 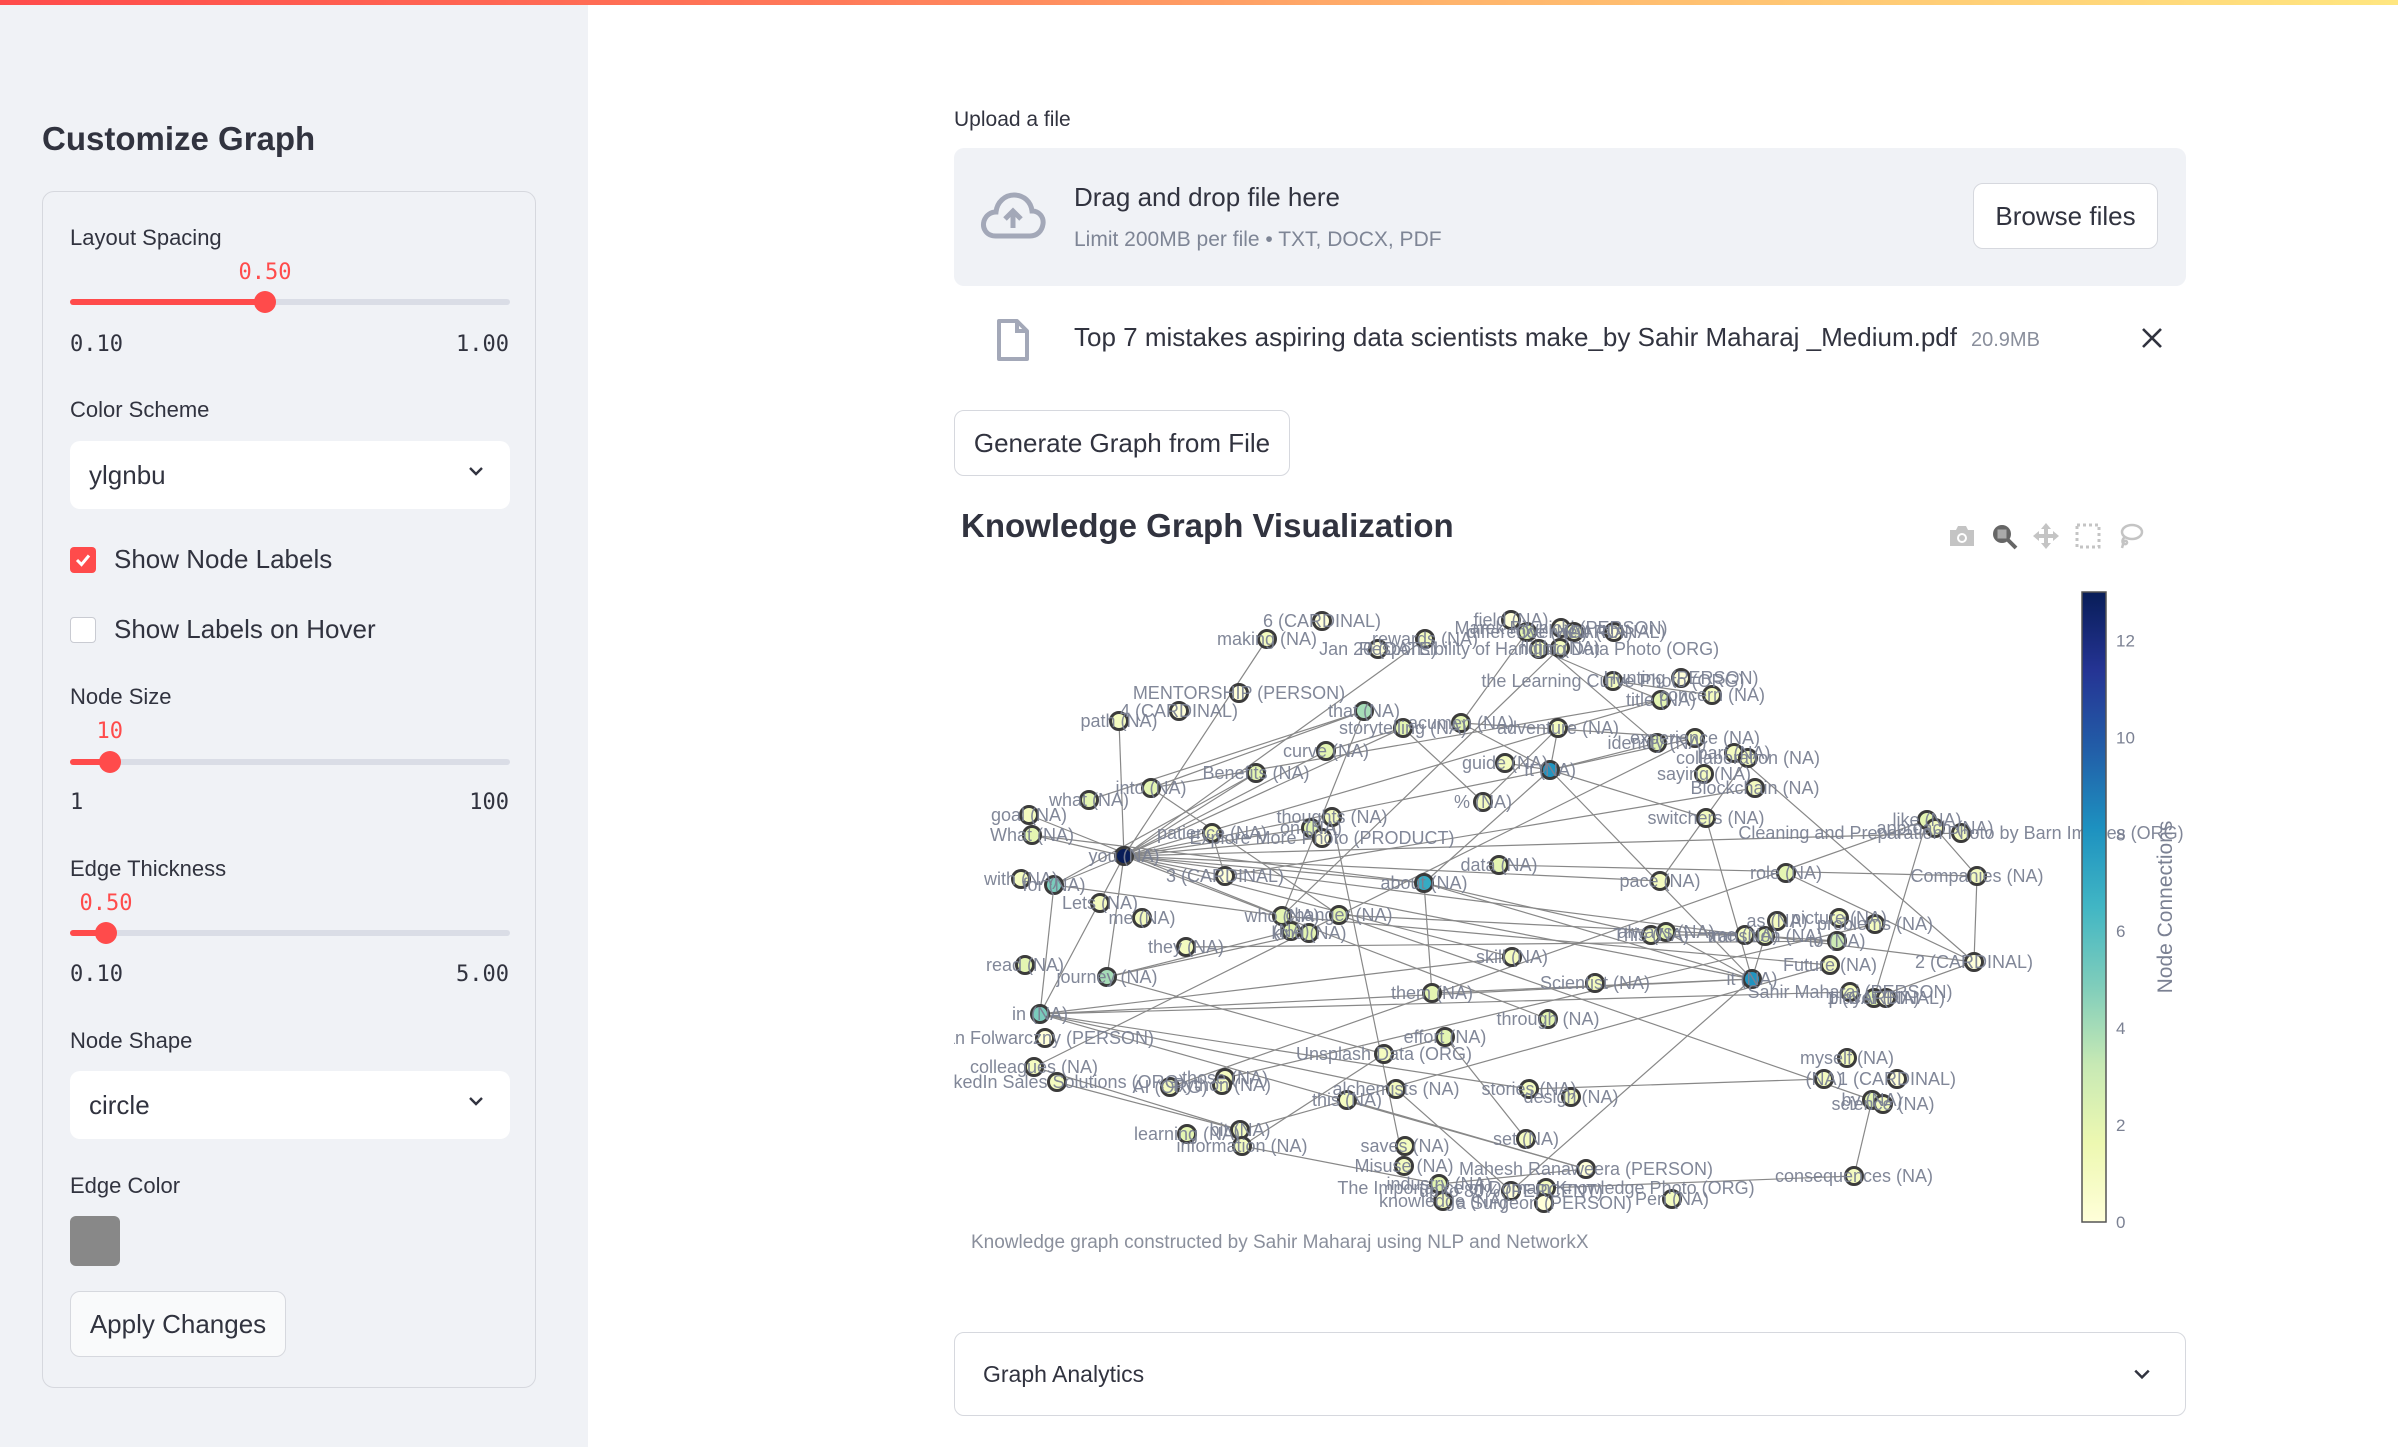 I want to click on slider-fill, so click(x=167, y=302).